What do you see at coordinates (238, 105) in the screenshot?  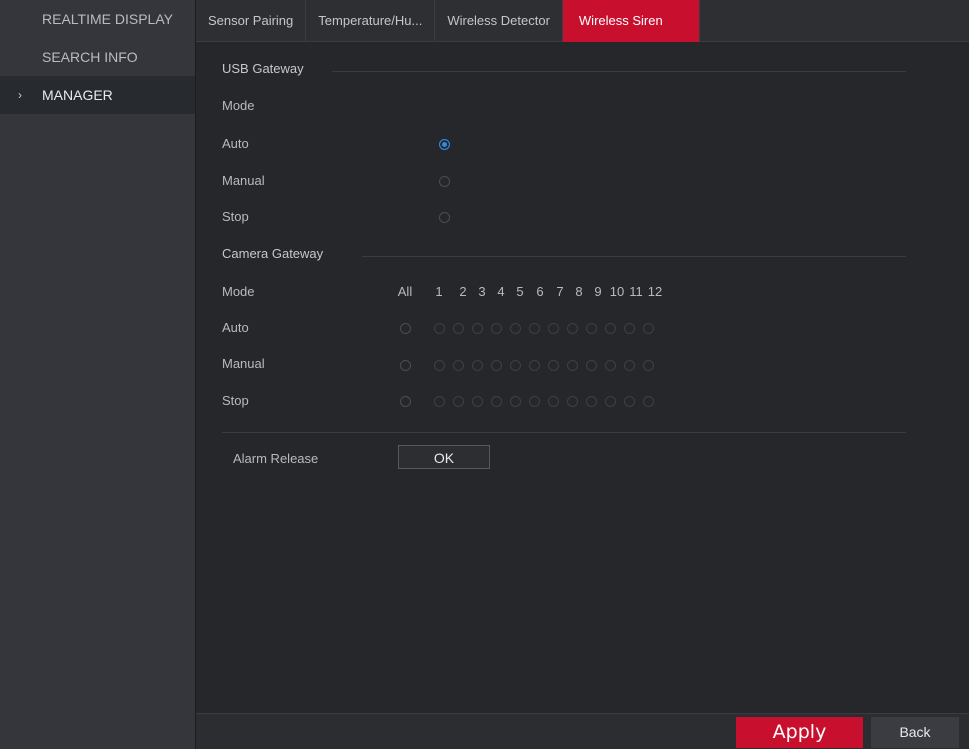 I see `usb-mode-label: Mode` at bounding box center [238, 105].